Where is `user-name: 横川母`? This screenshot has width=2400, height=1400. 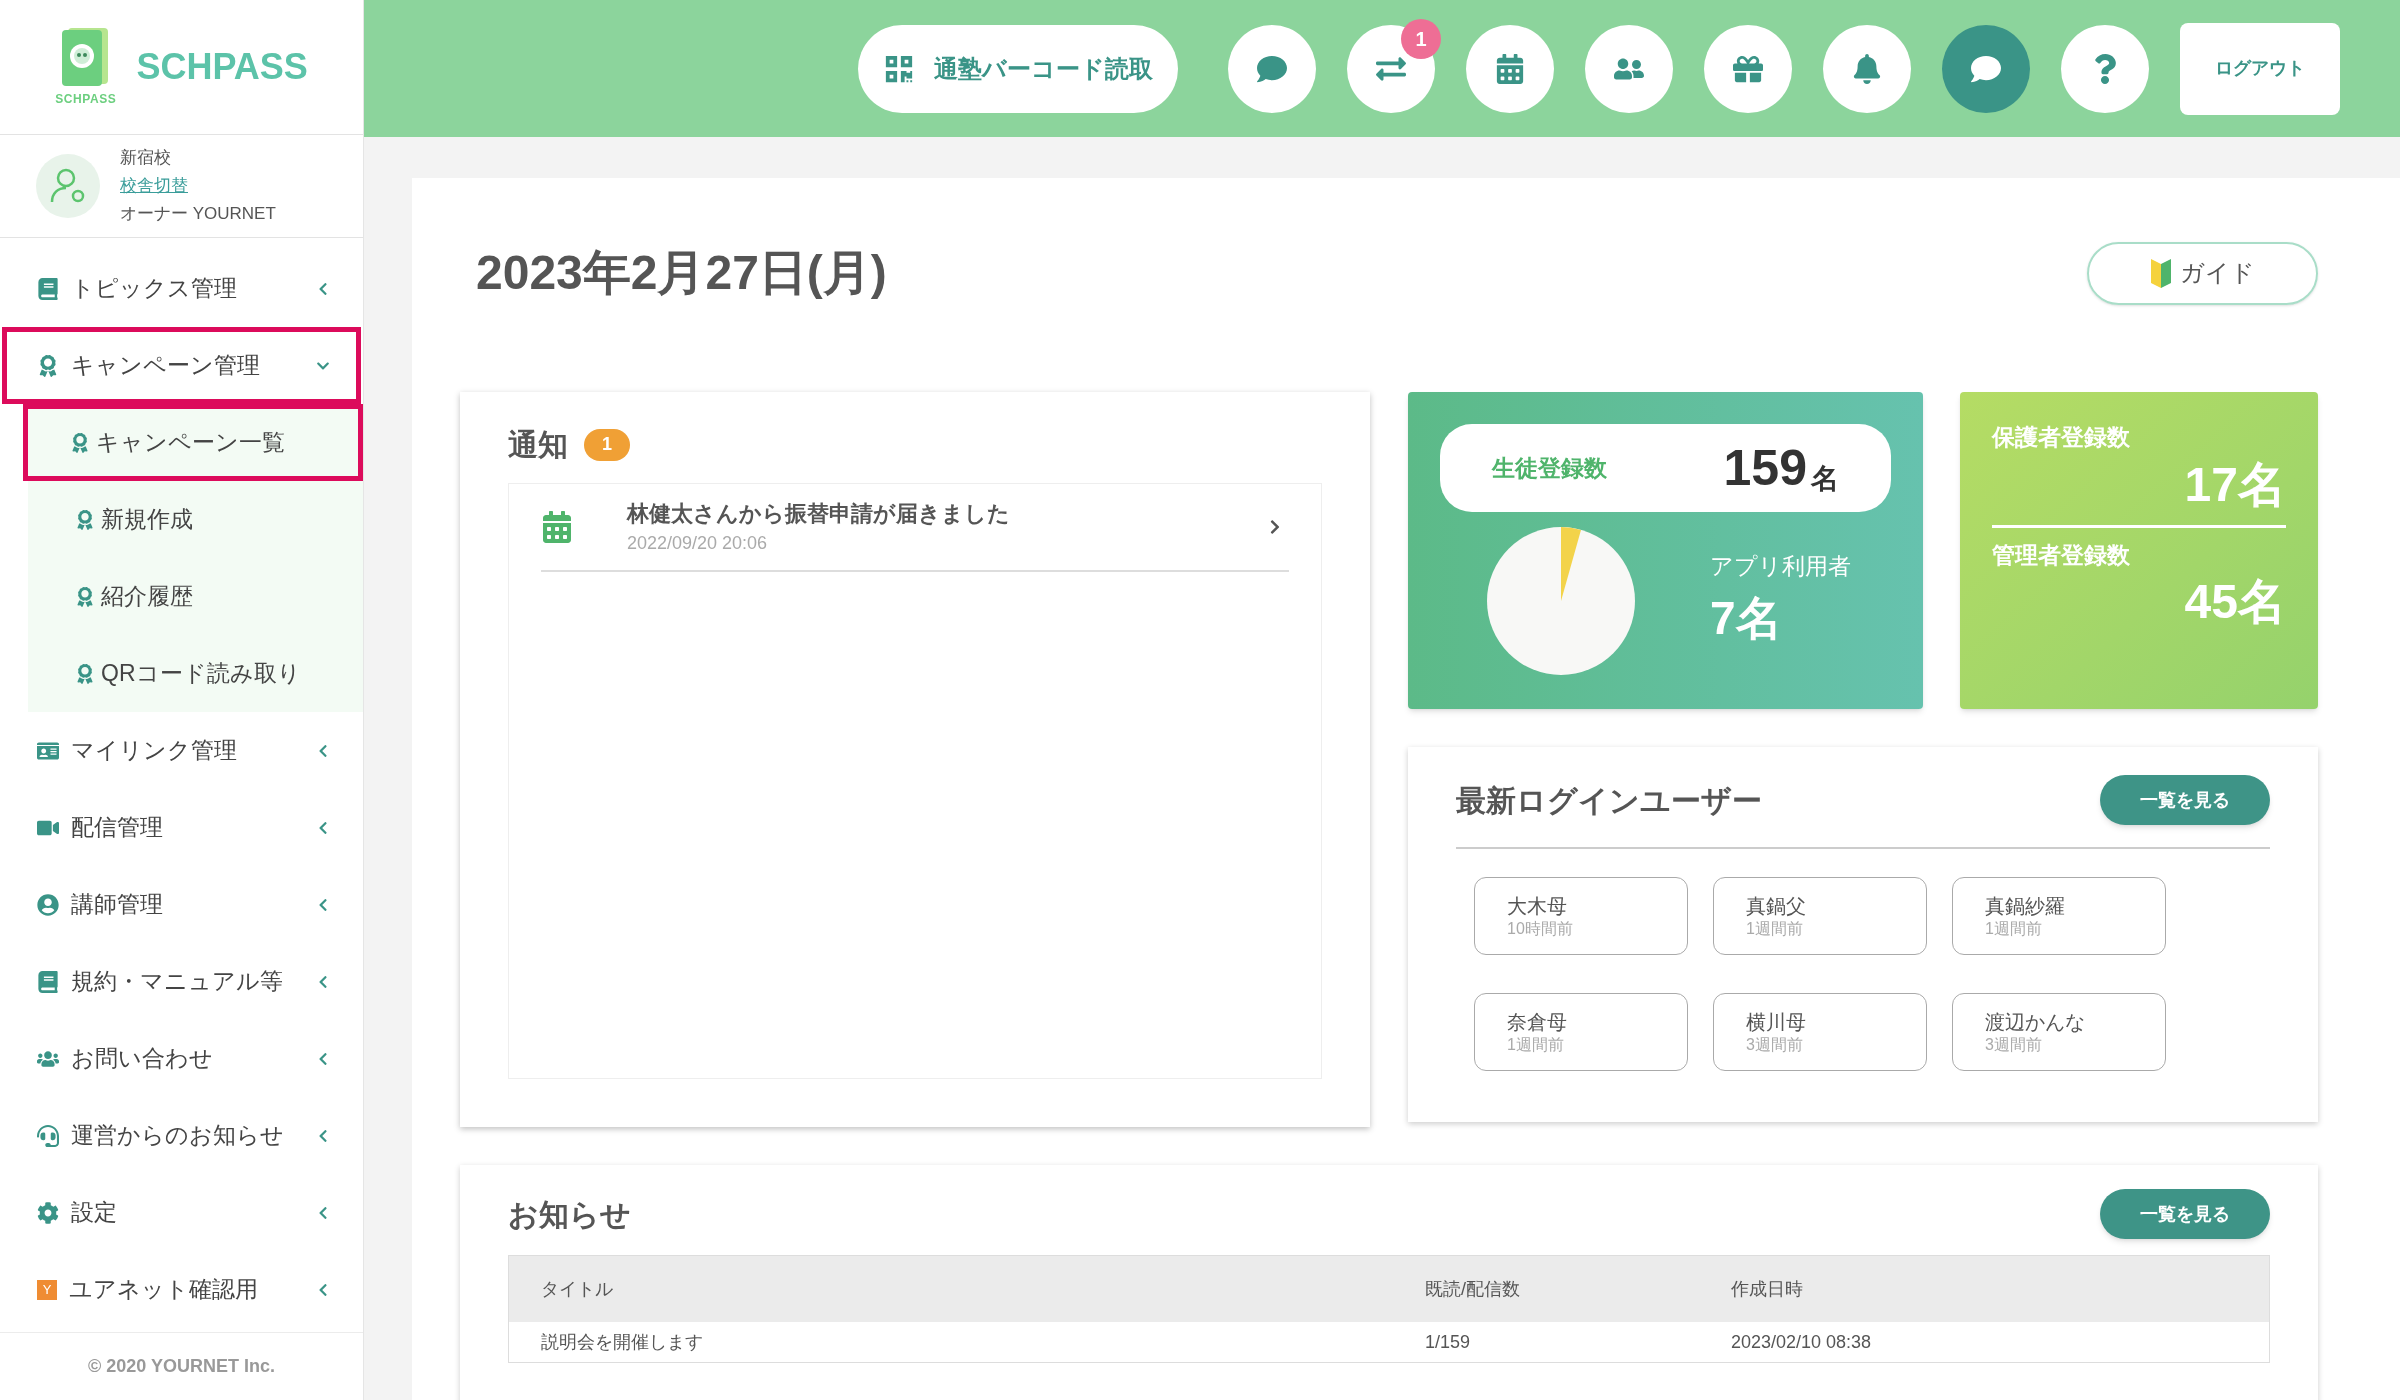 user-name: 横川母 is located at coordinates (1776, 1022).